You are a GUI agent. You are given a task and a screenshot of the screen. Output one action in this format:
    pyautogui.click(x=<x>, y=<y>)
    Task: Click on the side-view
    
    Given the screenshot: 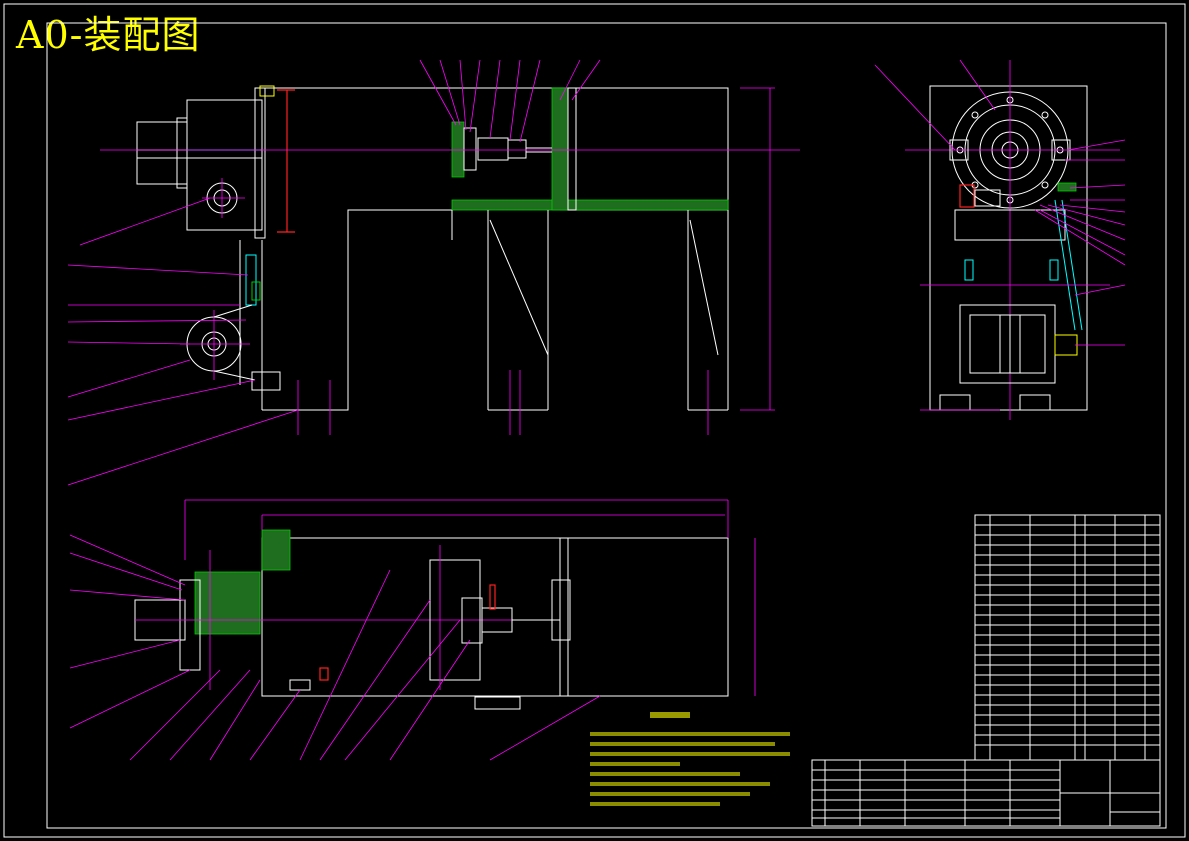 What is the action you would take?
    pyautogui.click(x=1012, y=240)
    